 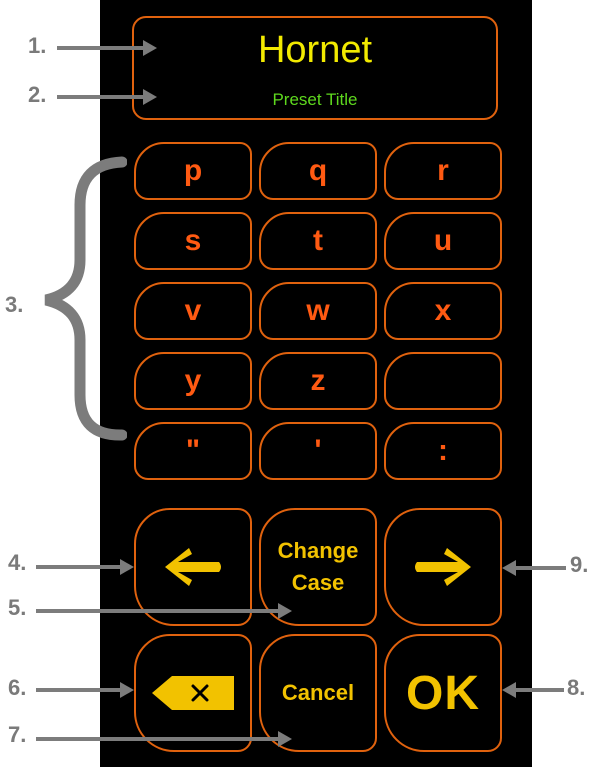 I want to click on callout-6-line, so click(x=79, y=690).